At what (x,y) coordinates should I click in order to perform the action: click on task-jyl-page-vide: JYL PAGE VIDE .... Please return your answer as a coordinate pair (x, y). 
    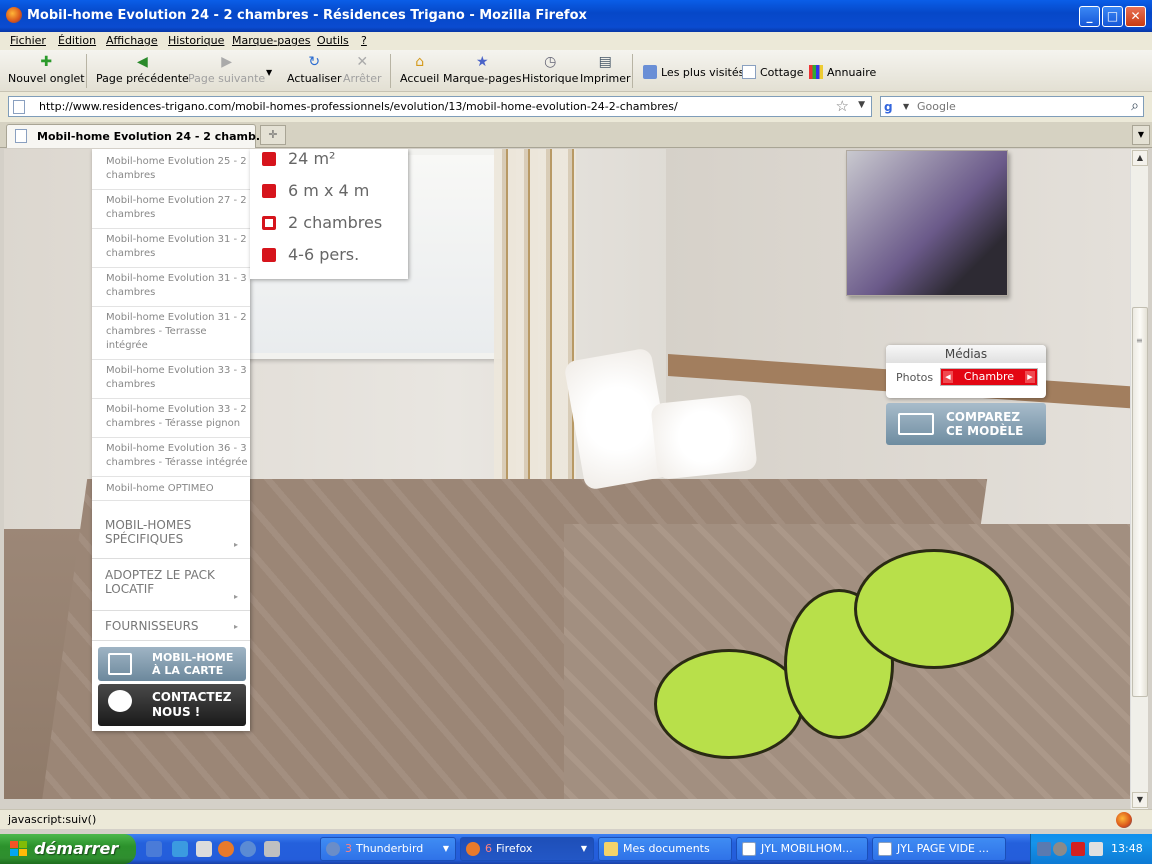
    Looking at the image, I should click on (939, 849).